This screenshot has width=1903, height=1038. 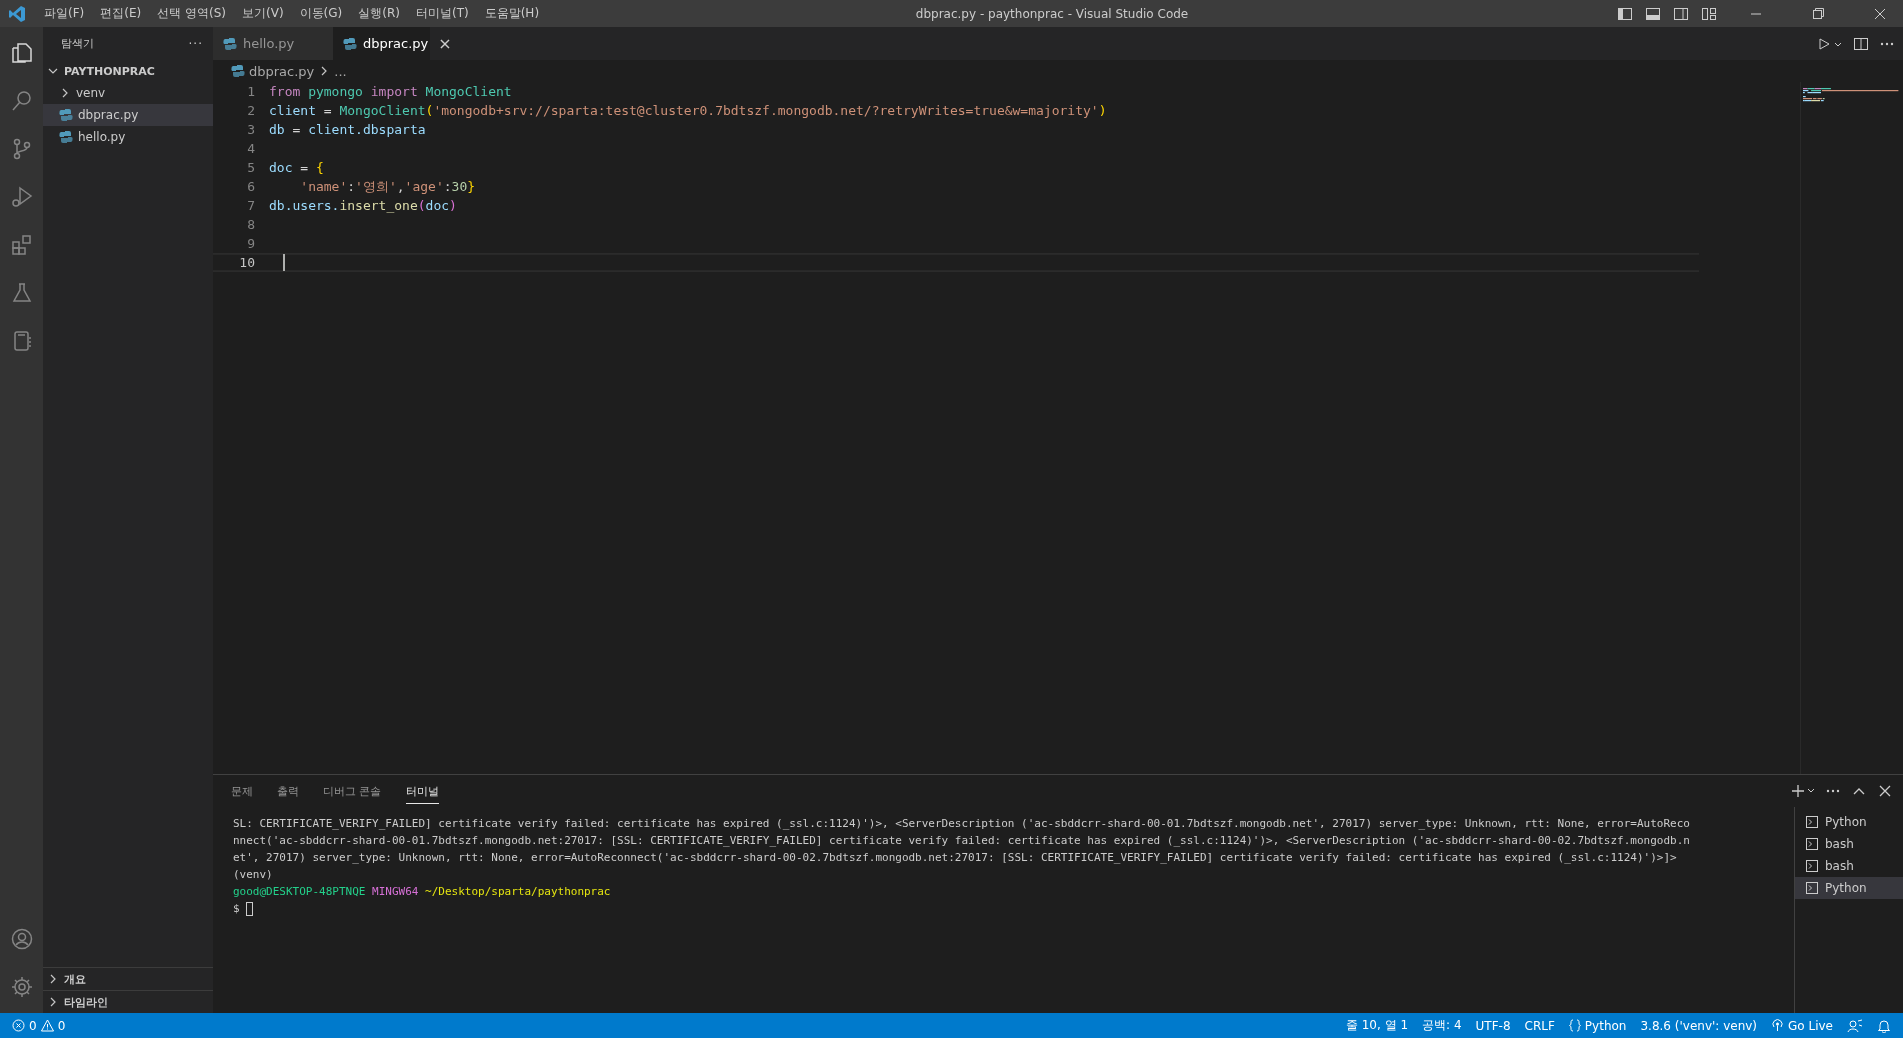 I want to click on account-icon, so click(x=21, y=939).